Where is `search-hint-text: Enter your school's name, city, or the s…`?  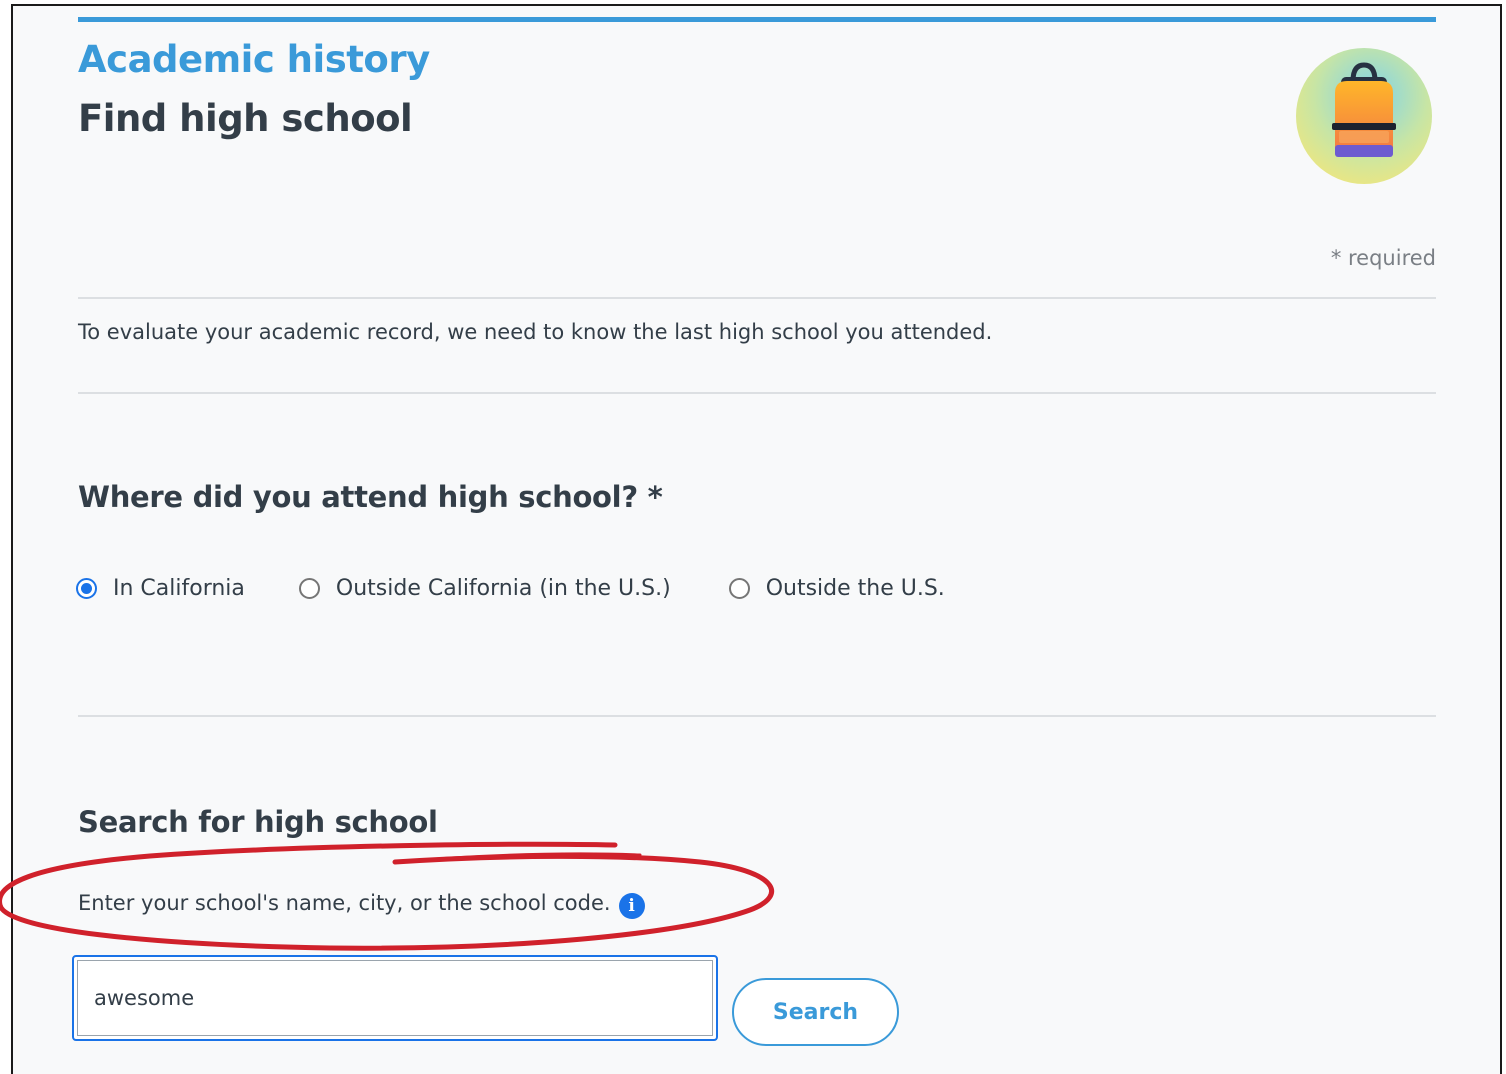
search-hint-text: Enter your school's name, city, or the s… is located at coordinates (344, 903).